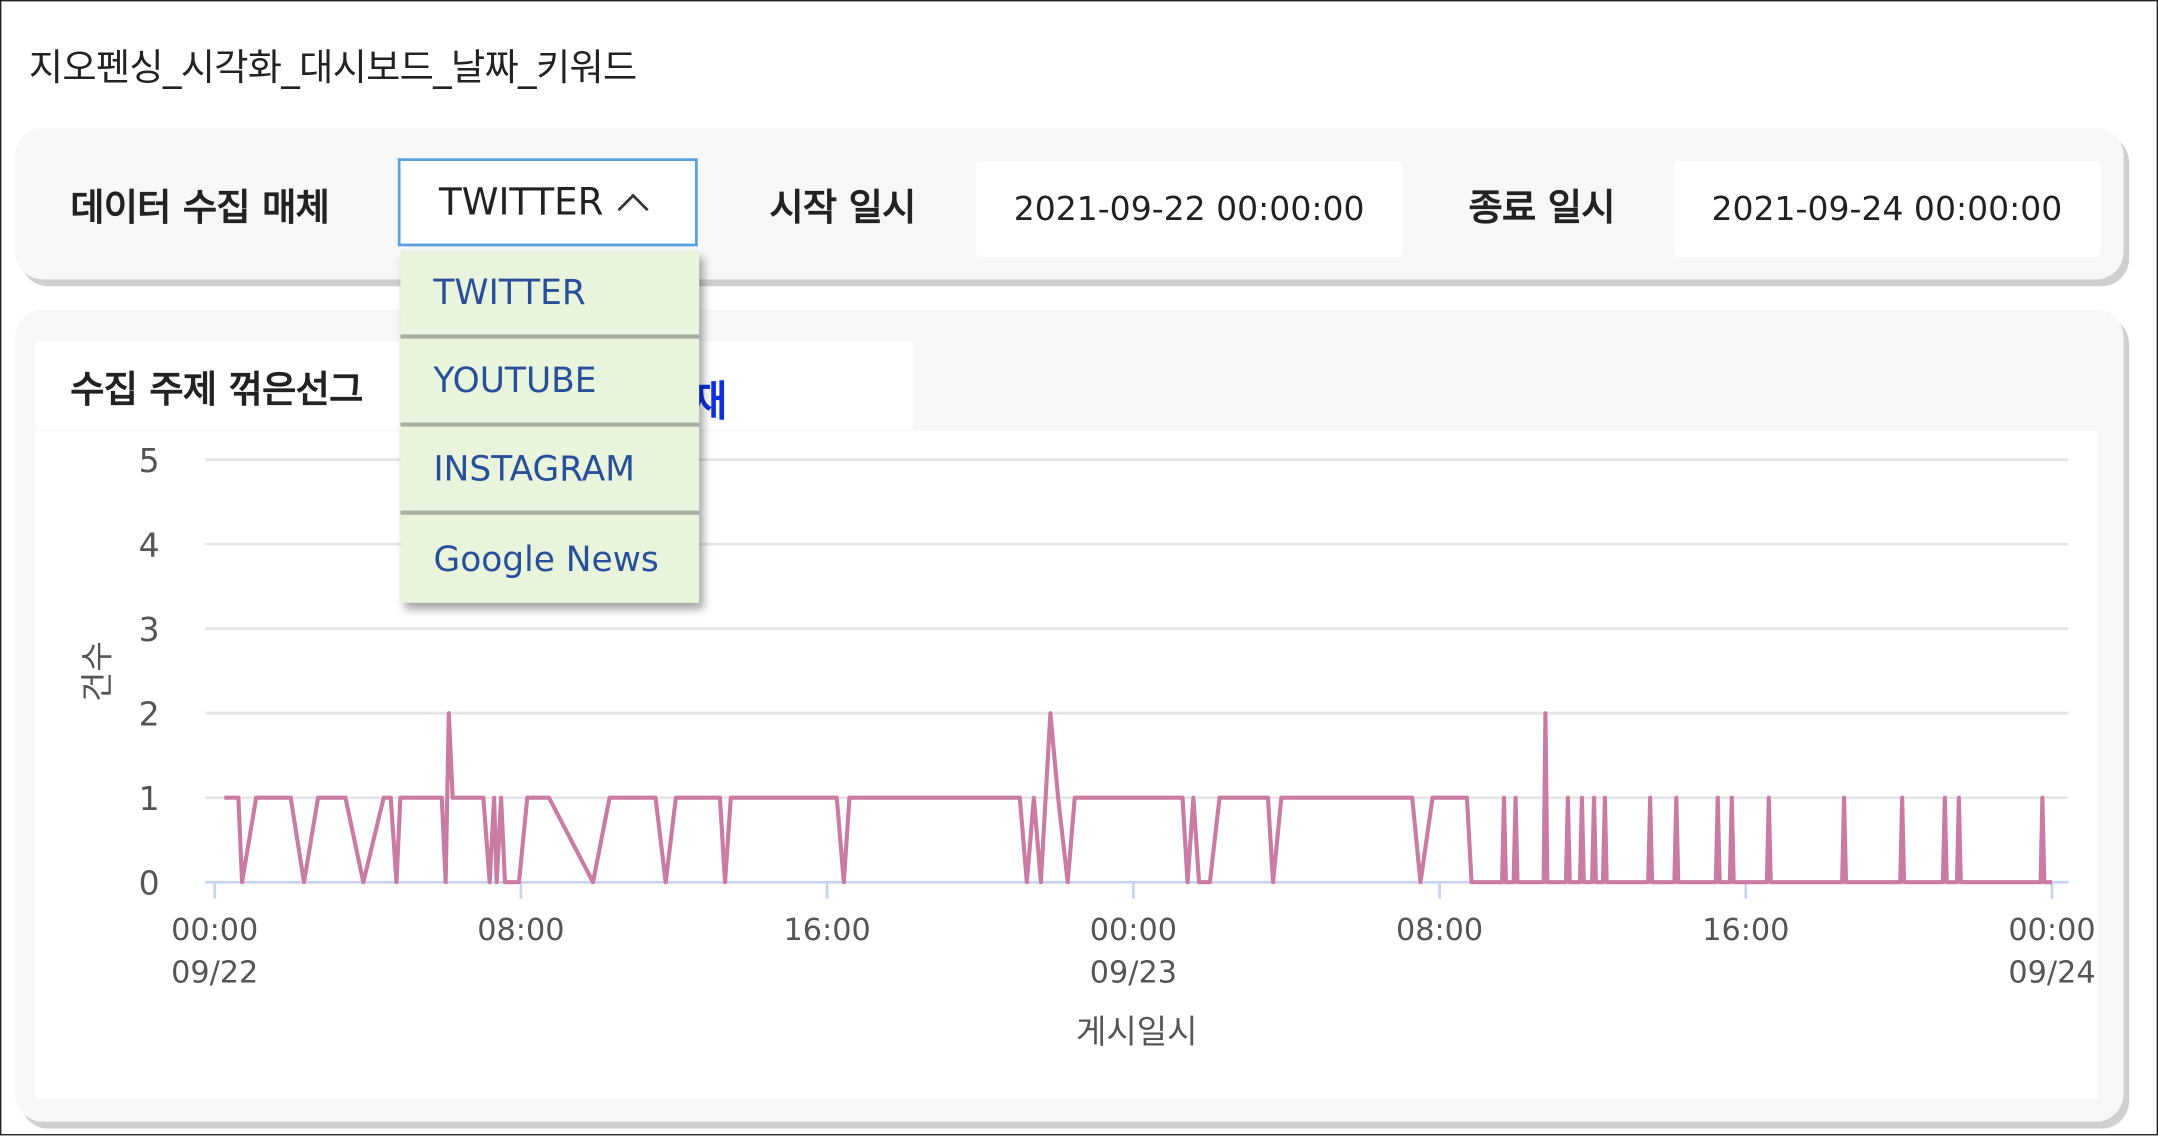 This screenshot has width=2158, height=1137. Describe the element at coordinates (149, 545) in the screenshot. I see `y-tick-label: 4` at that location.